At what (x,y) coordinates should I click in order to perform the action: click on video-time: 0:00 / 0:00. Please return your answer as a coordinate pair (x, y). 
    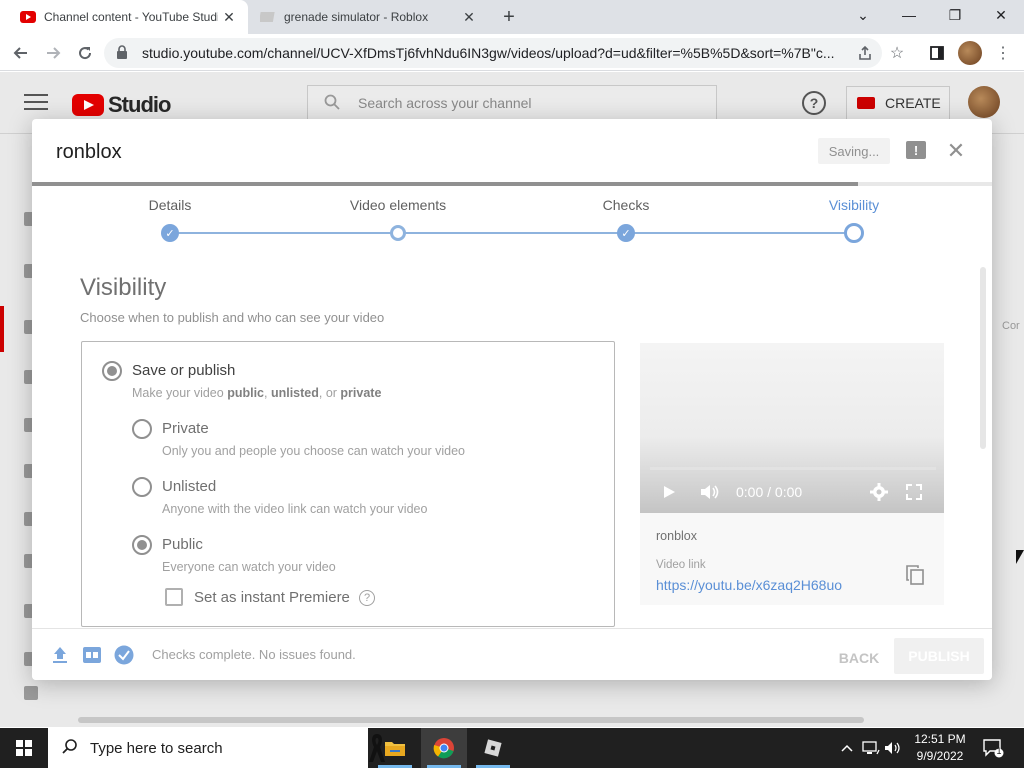
    Looking at the image, I should click on (769, 492).